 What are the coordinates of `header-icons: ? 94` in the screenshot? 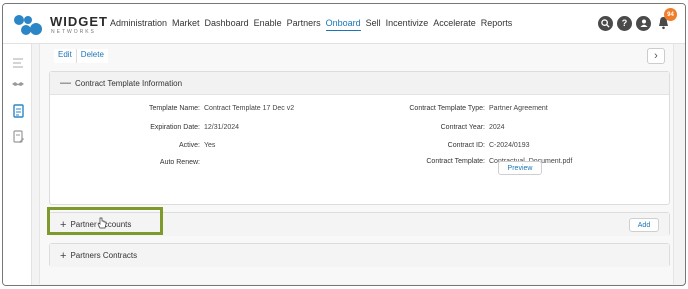 It's located at (637, 19).